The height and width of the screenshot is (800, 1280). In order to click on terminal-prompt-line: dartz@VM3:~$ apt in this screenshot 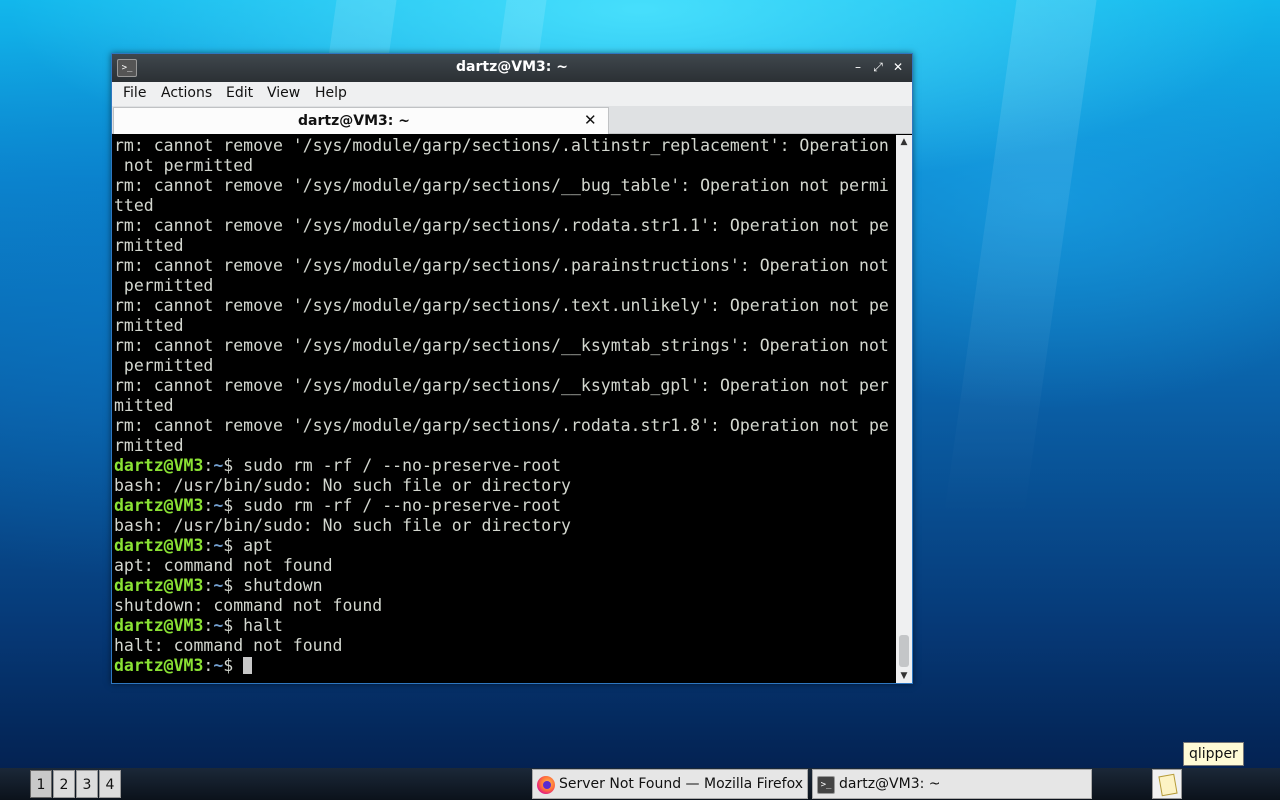, I will do `click(505, 546)`.